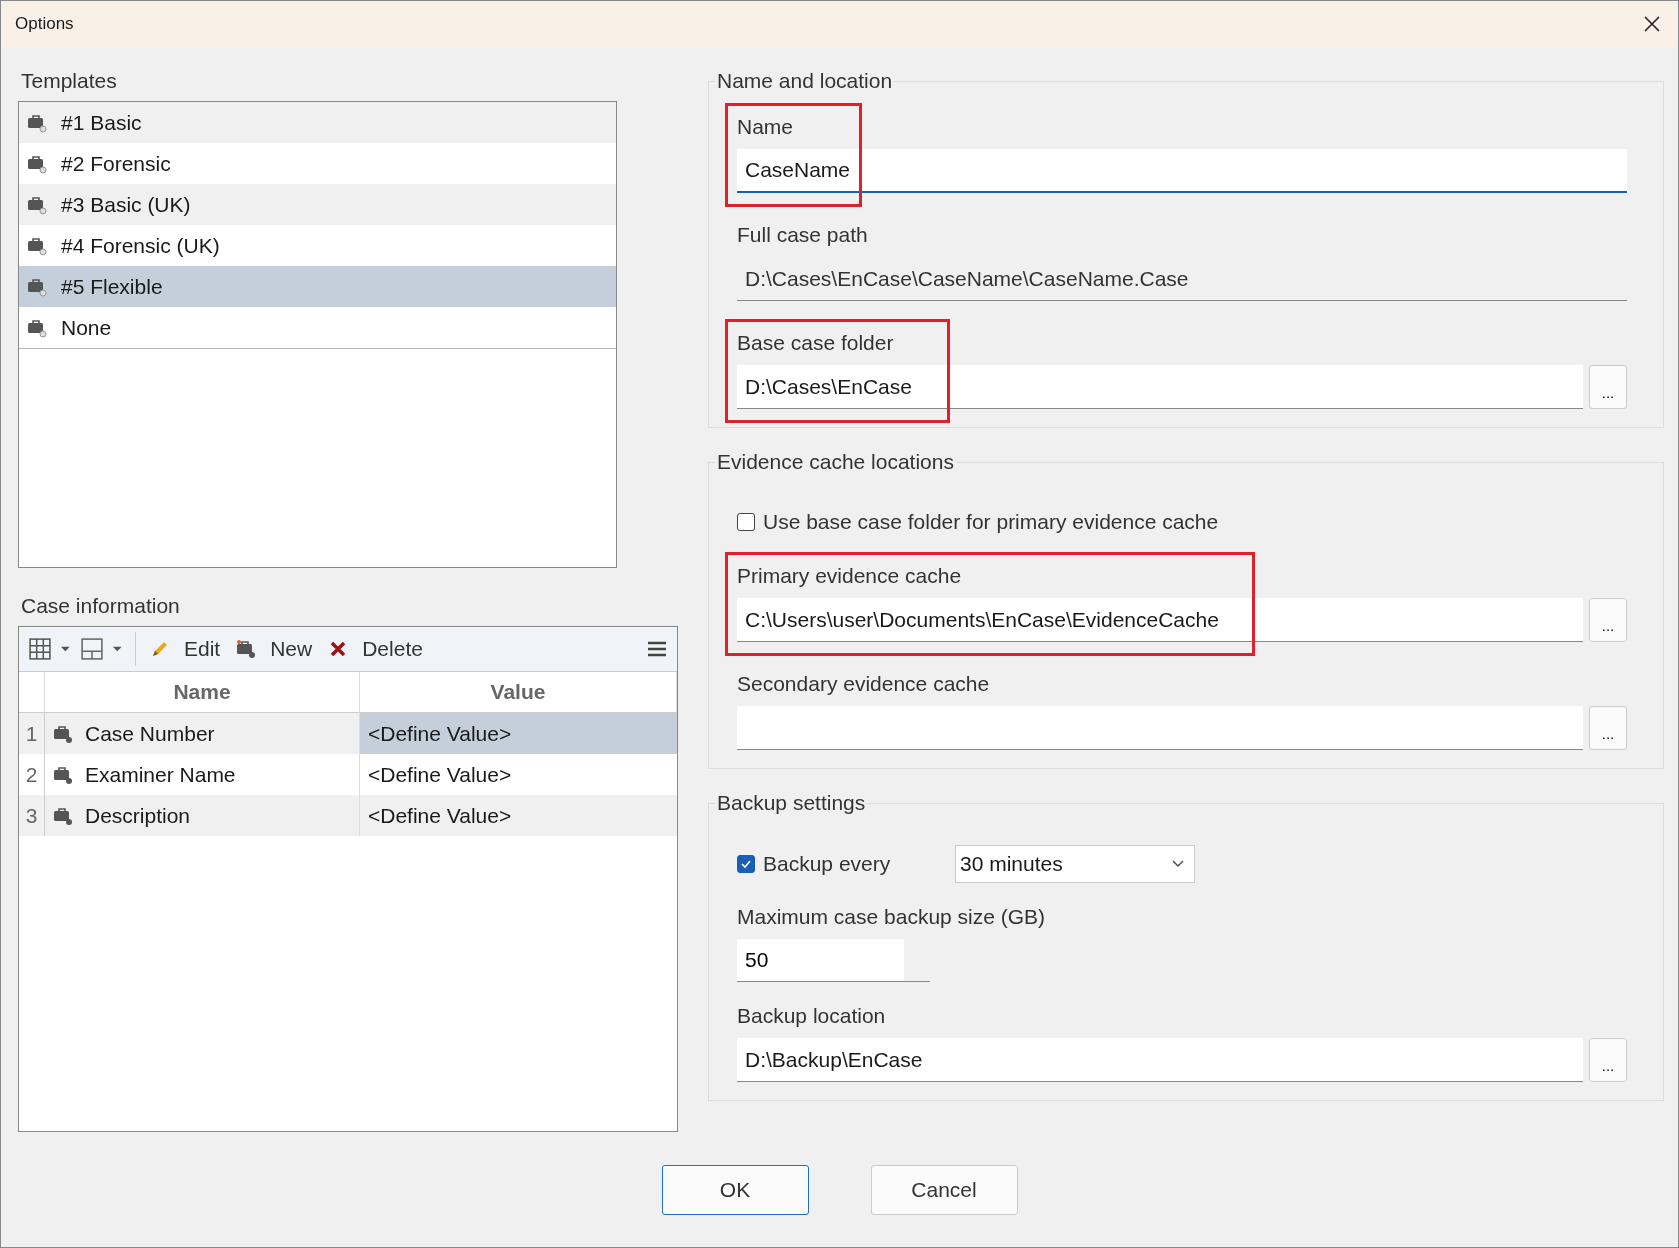 The image size is (1679, 1248). I want to click on check-icon, so click(746, 864).